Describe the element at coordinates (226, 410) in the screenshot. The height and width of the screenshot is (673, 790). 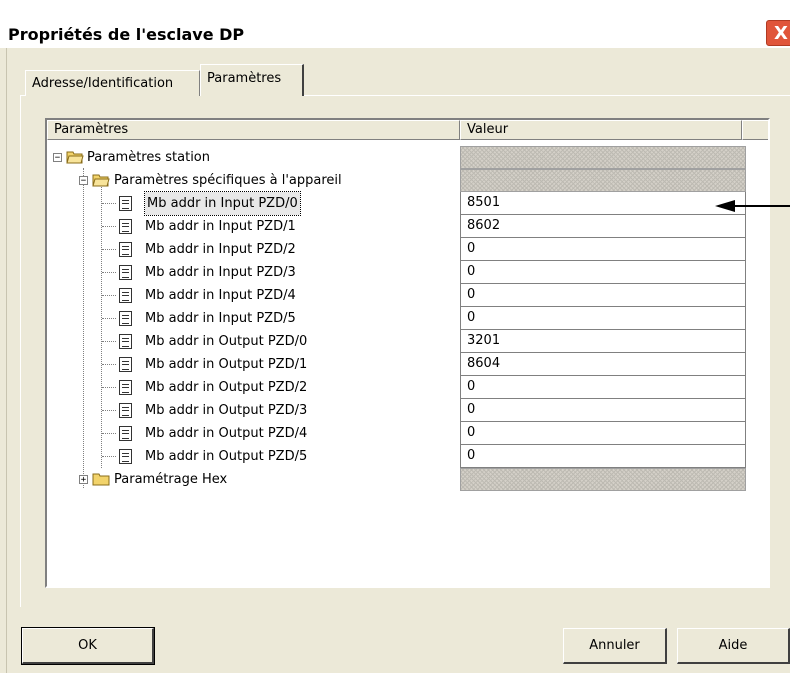
I see `parameter-label: Mb addr in Output PZD/3` at that location.